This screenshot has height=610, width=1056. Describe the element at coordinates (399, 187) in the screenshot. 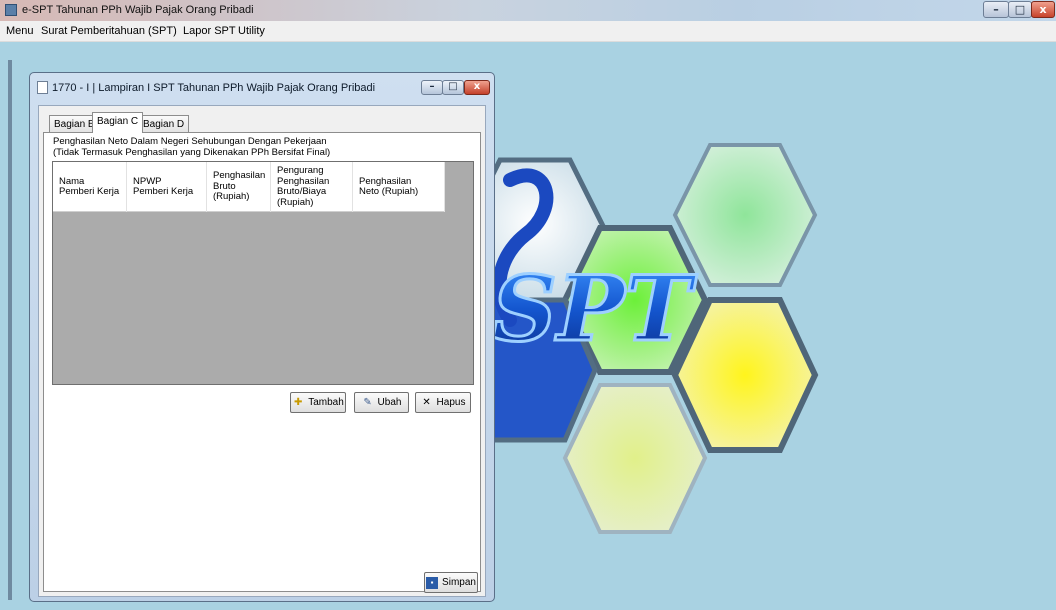

I see `column-header-neto: Penghasilan Neto (Rupiah)` at that location.